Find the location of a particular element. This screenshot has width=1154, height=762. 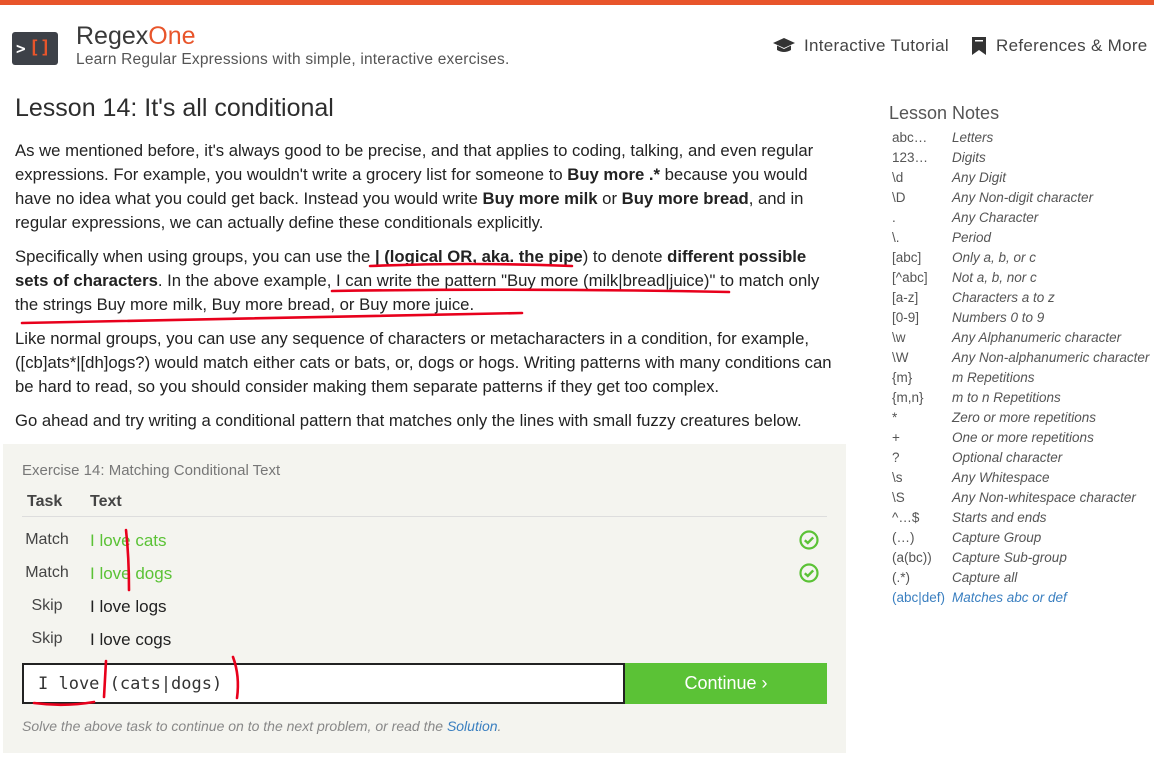

row-text: I love cogs is located at coordinates (131, 639).